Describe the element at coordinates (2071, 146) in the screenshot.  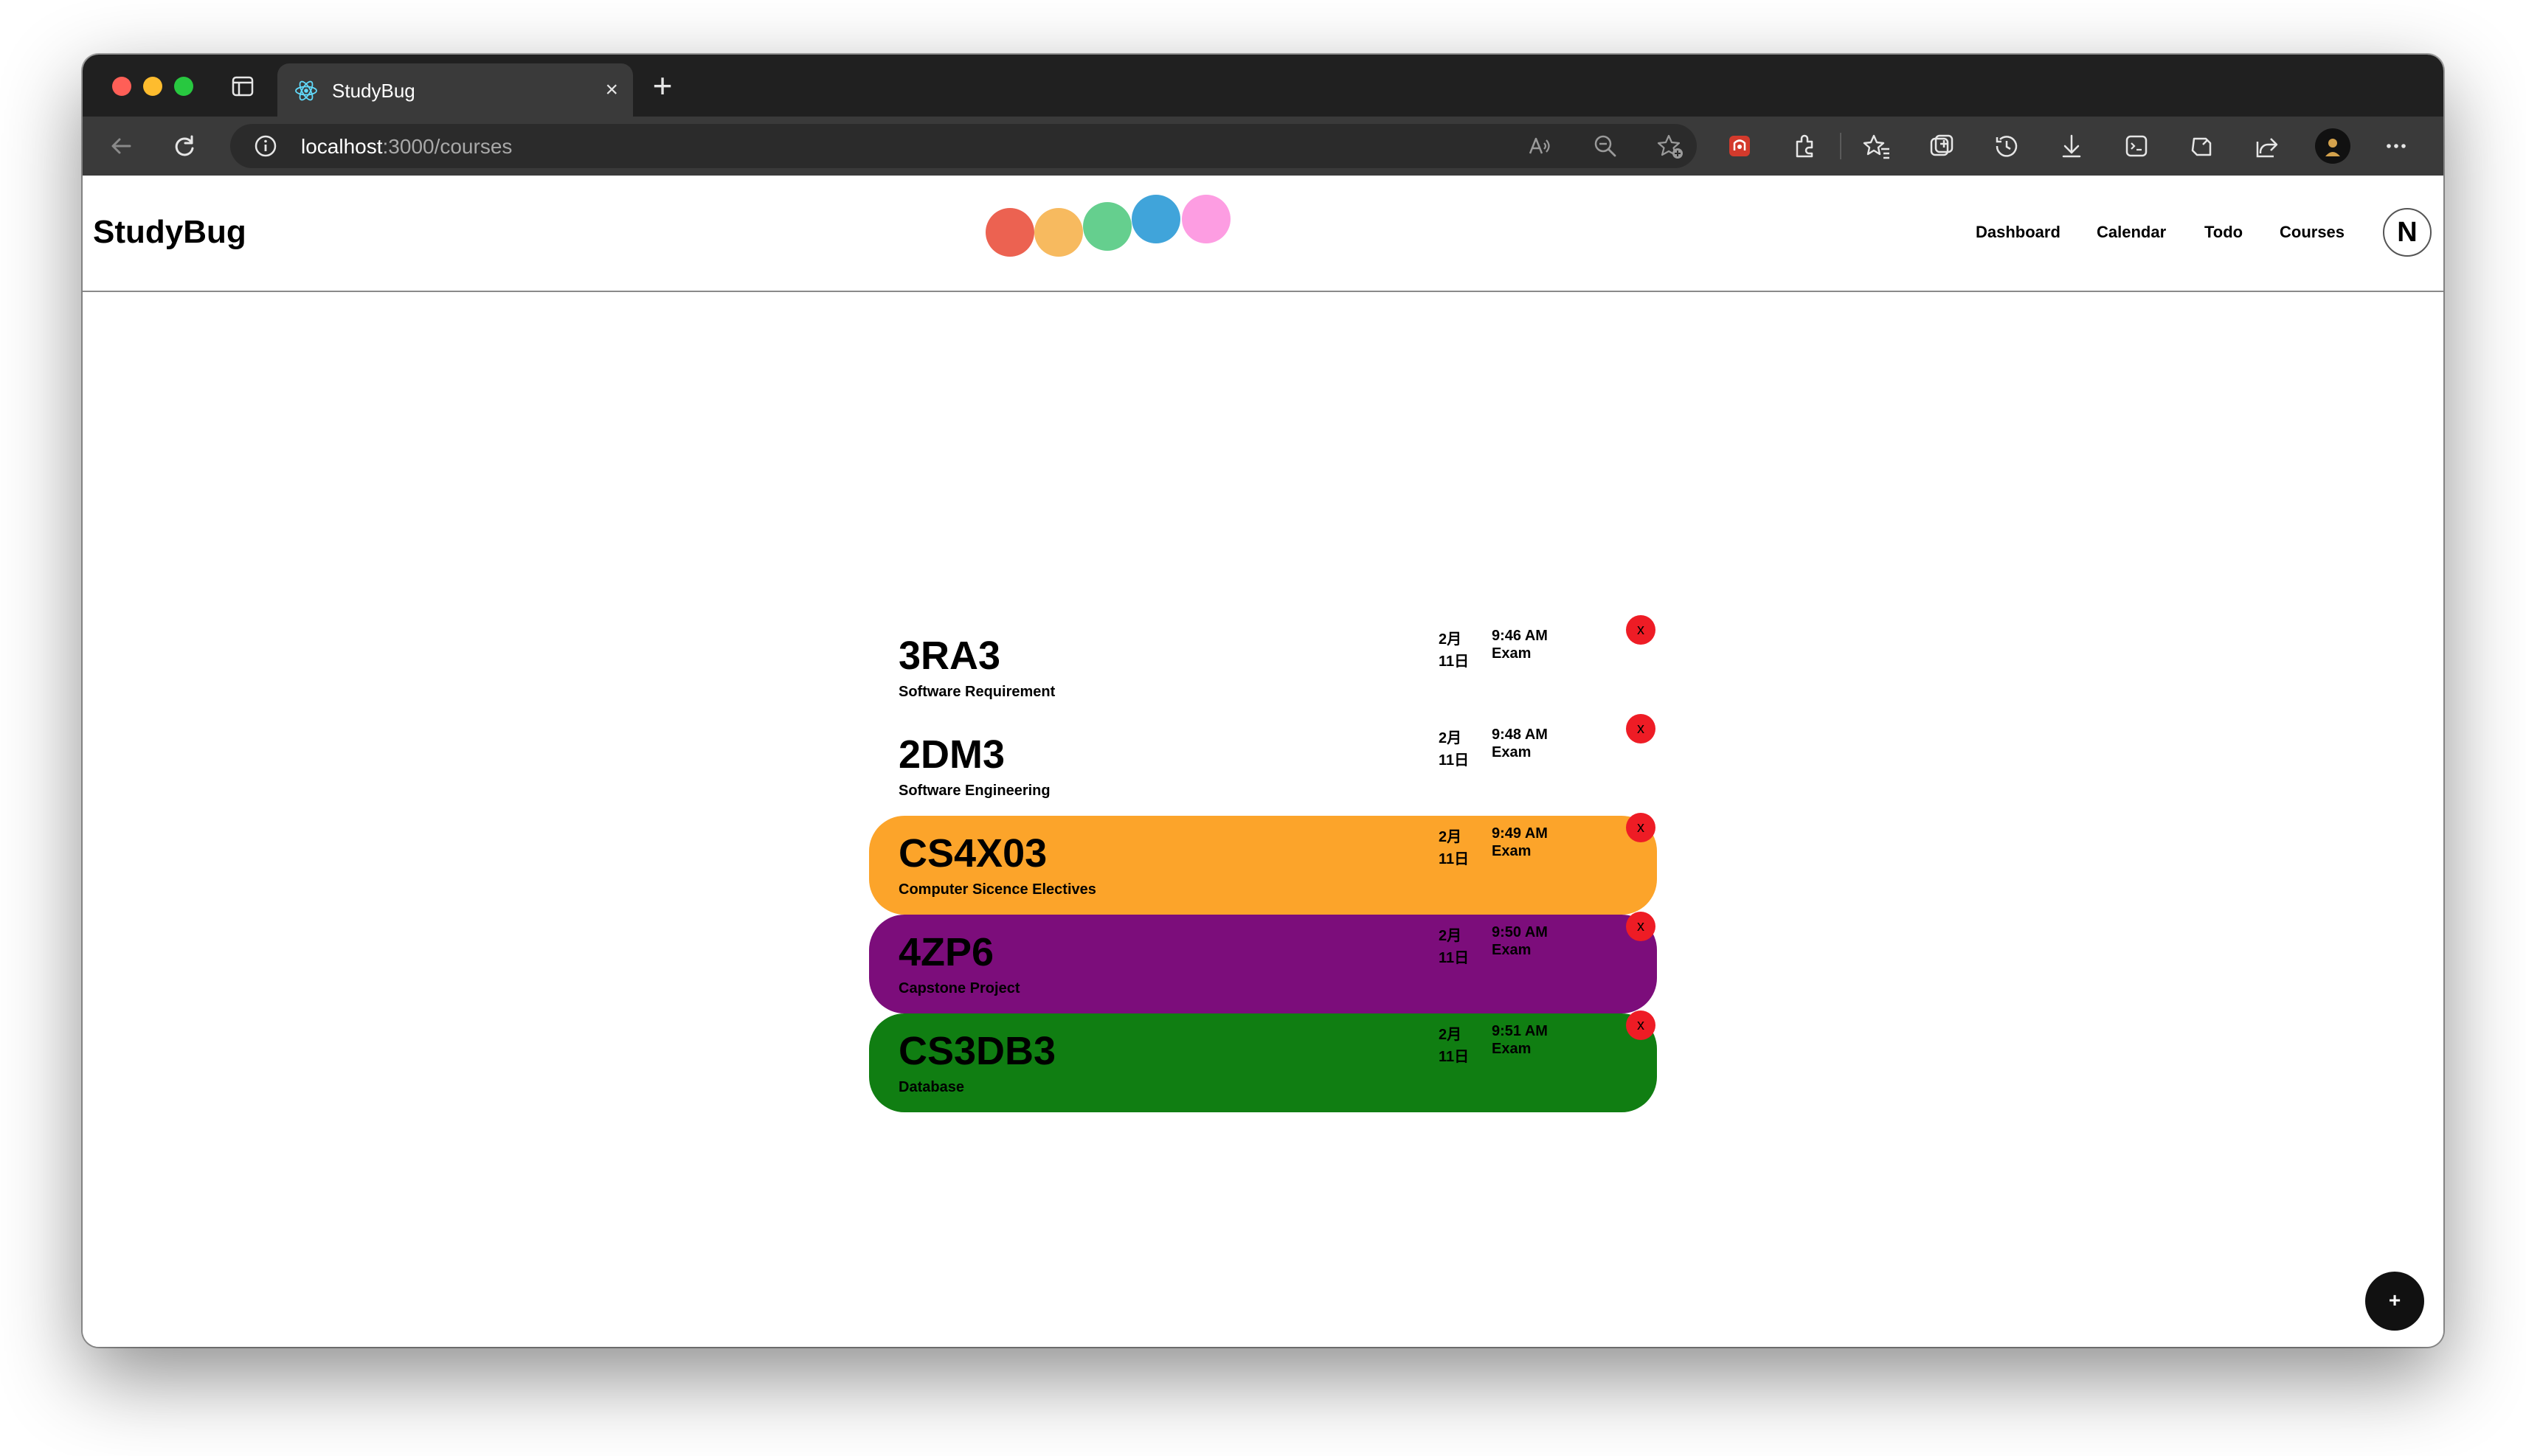
I see `downloads-icon` at that location.